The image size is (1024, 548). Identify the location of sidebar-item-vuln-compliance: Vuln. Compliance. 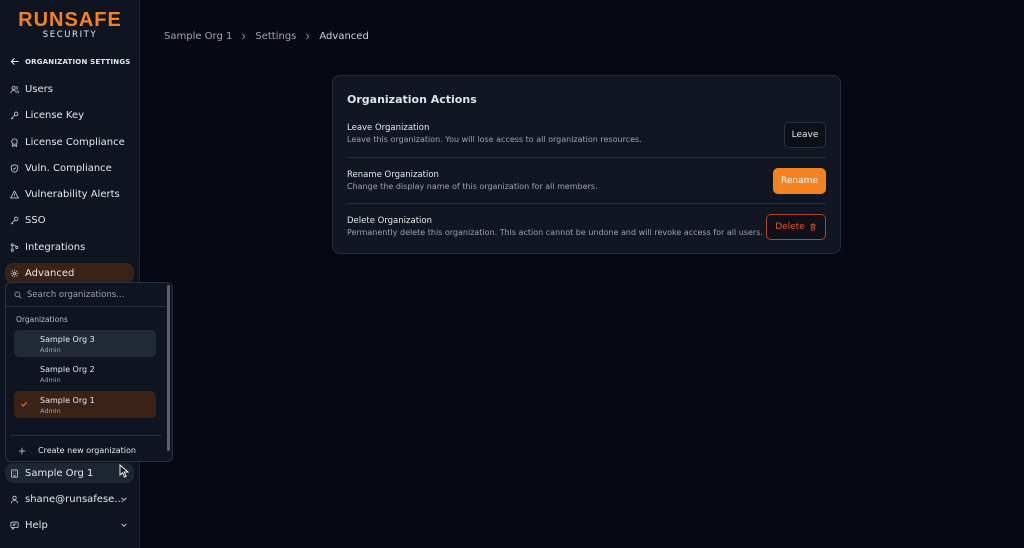
(69, 168).